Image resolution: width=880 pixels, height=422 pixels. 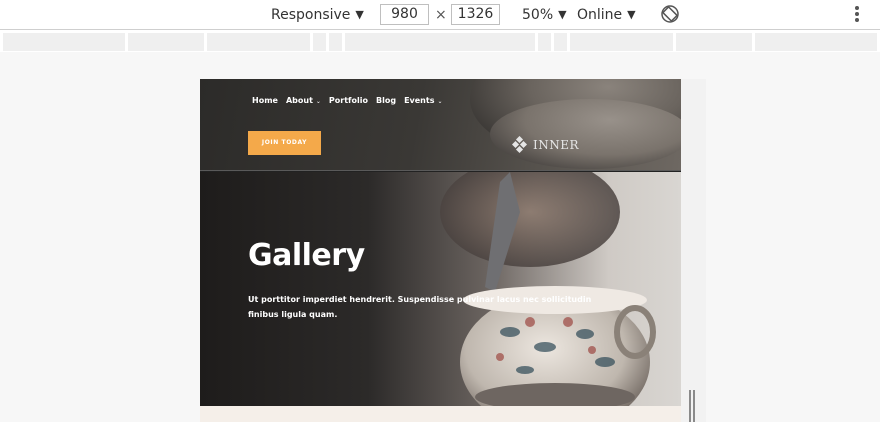 I want to click on site-logo: INNER, so click(x=545, y=145).